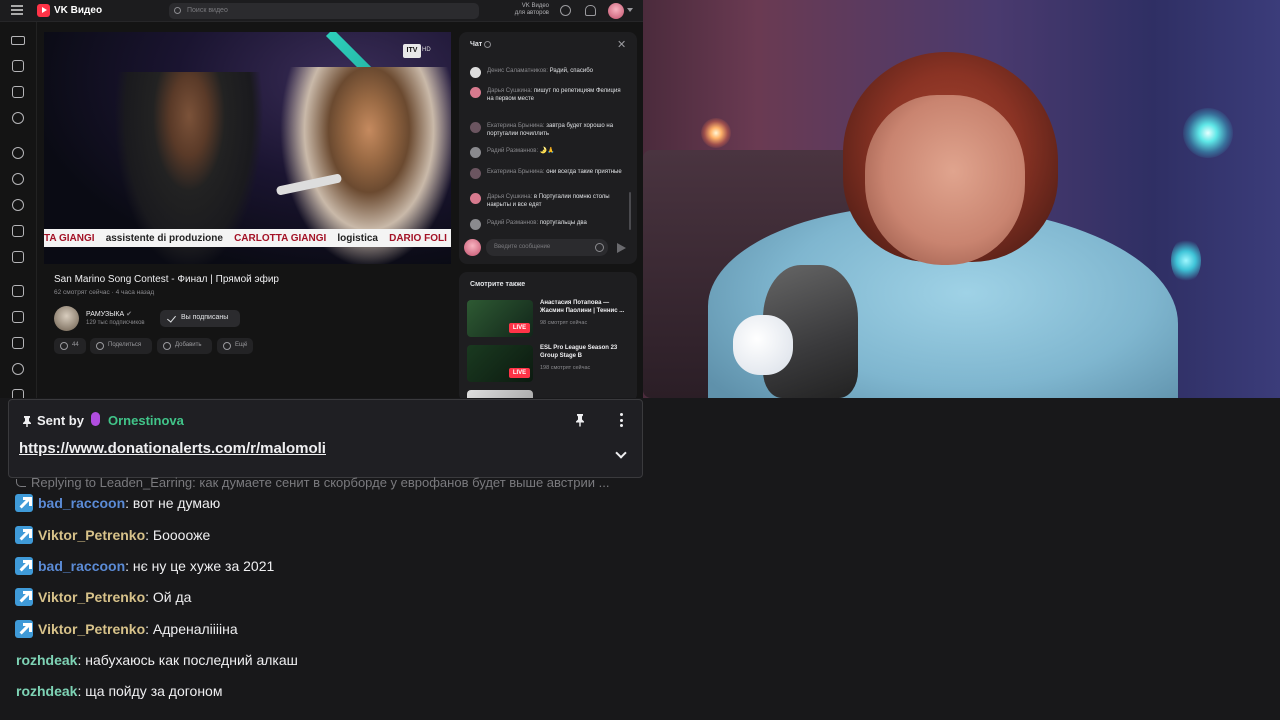 This screenshot has width=1280, height=720. Describe the element at coordinates (18, 153) in the screenshot. I see `history-icon` at that location.